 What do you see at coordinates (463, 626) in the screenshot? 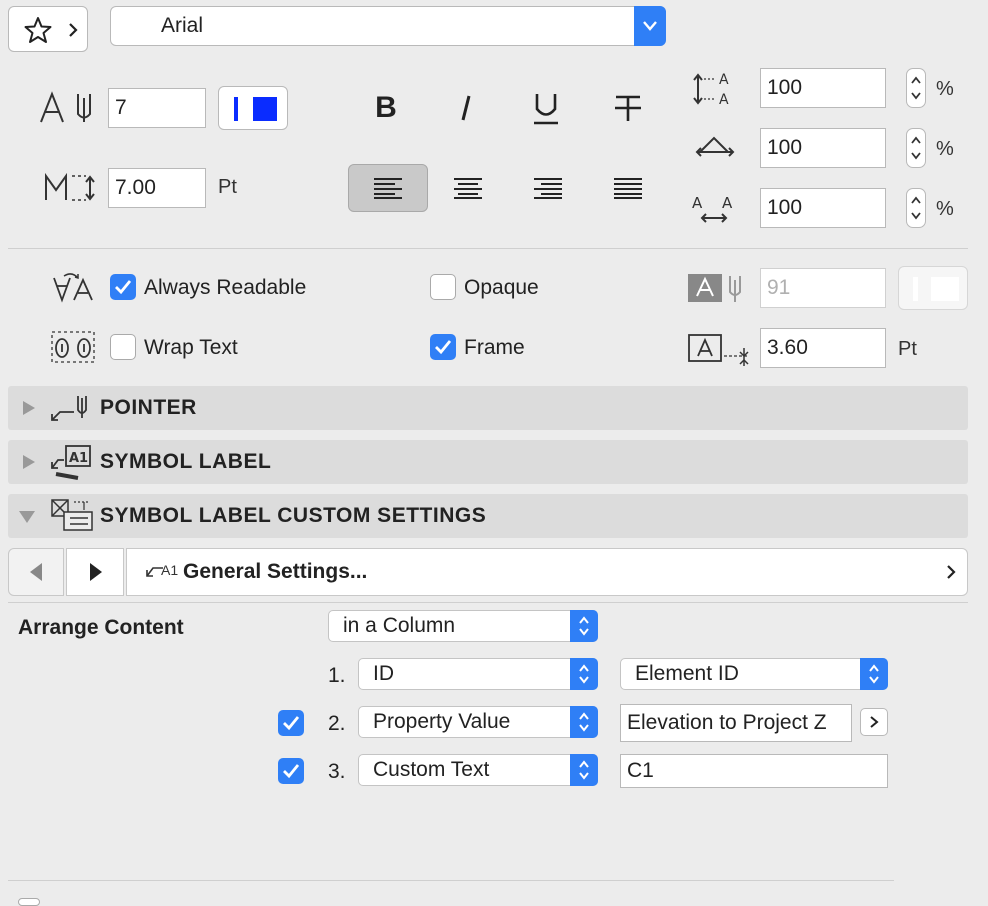
I see `arrange-mode-select: in a Column` at bounding box center [463, 626].